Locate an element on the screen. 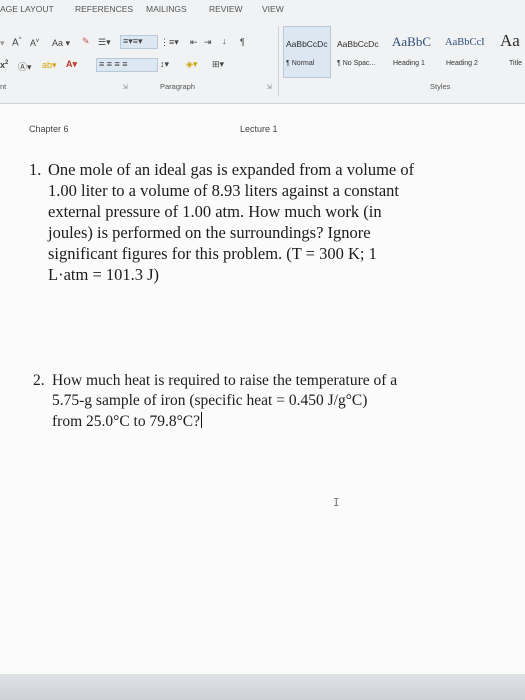 The width and height of the screenshot is (525, 700). subscript-button: x2 is located at coordinates (4, 65).